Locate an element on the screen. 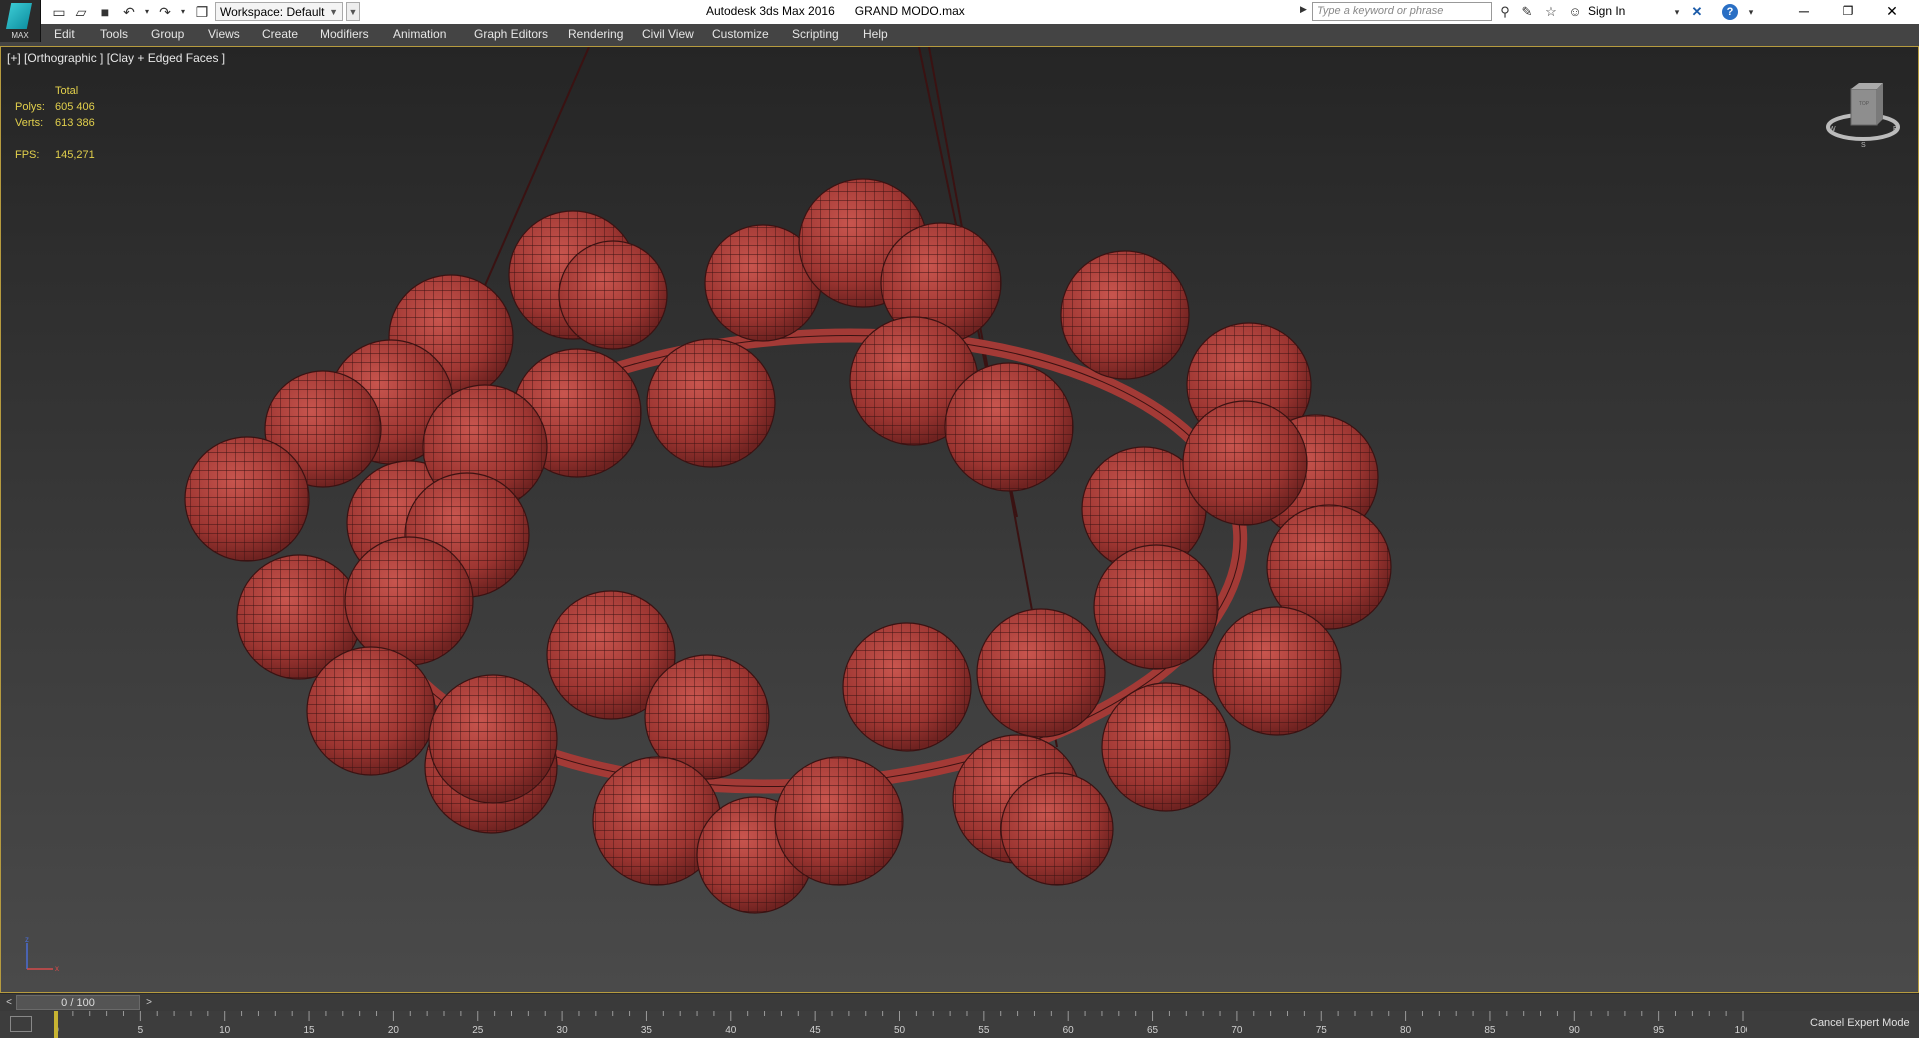 The width and height of the screenshot is (1919, 1038). ruler-tick-label: 75 is located at coordinates (1322, 1030).